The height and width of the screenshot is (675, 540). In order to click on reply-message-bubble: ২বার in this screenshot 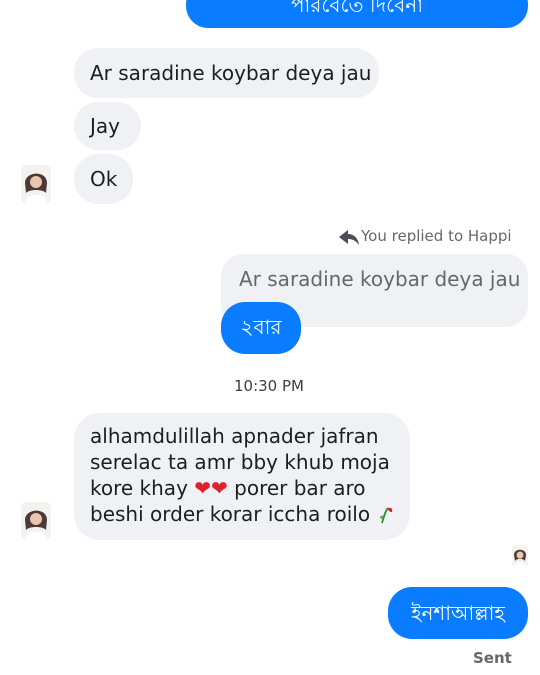, I will do `click(261, 328)`.